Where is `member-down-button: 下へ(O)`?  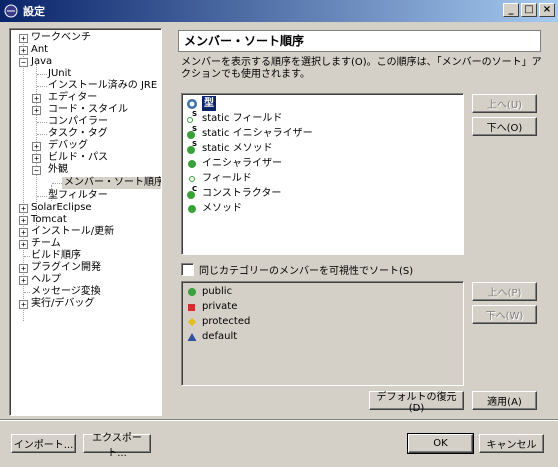 member-down-button: 下へ(O) is located at coordinates (504, 126).